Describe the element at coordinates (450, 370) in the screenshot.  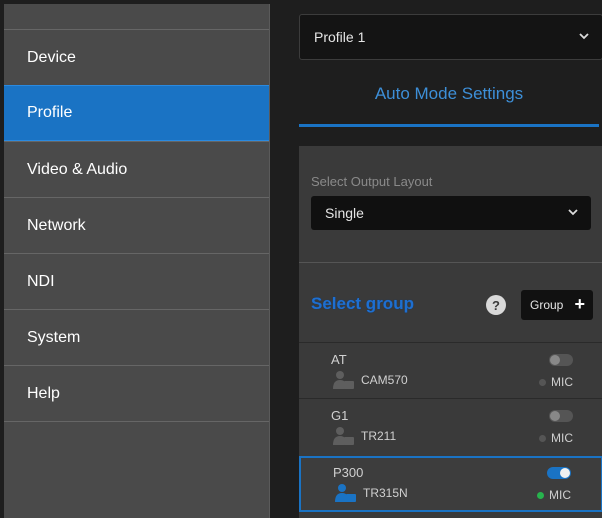
I see `group-row-at: AT CAM570 MIC` at that location.